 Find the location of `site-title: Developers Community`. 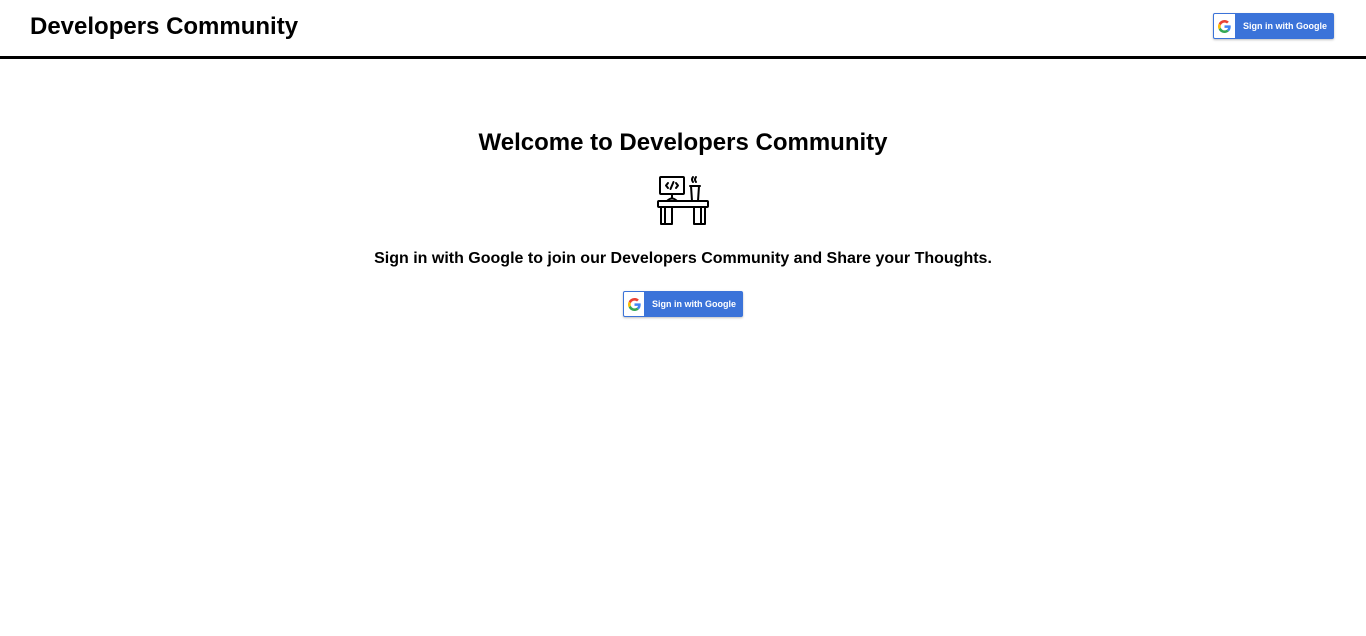

site-title: Developers Community is located at coordinates (164, 26).